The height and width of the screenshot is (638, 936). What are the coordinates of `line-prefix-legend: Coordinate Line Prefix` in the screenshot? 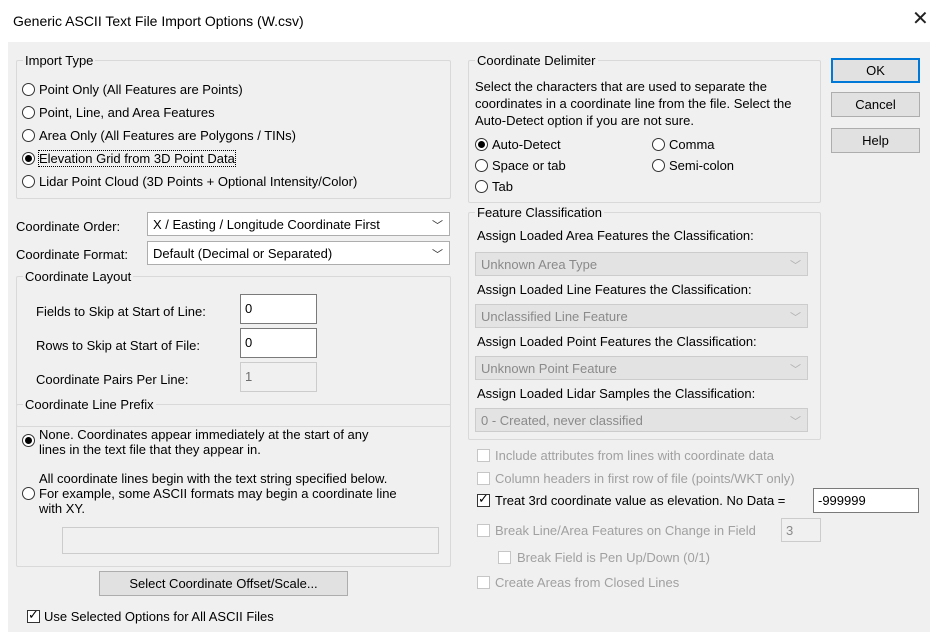 It's located at (89, 404).